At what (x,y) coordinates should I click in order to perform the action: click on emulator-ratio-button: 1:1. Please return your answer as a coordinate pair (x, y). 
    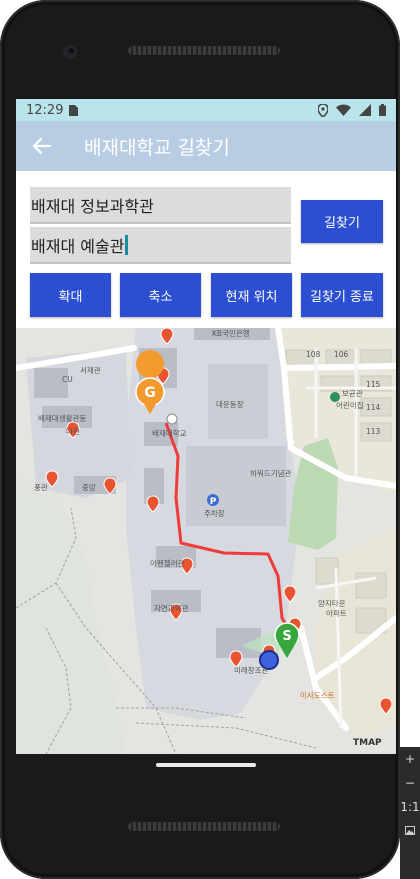
    Looking at the image, I should click on (410, 807).